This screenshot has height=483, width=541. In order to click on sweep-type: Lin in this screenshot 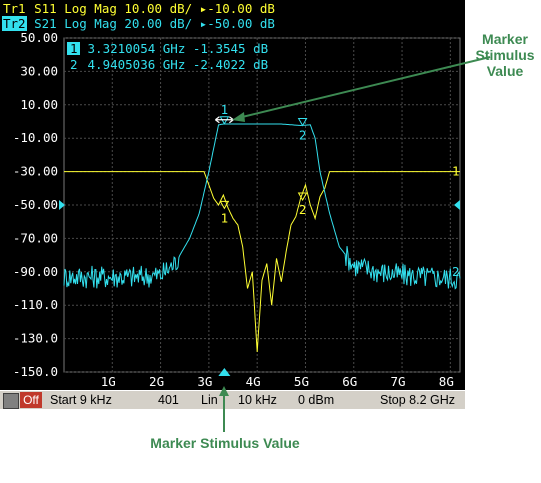, I will do `click(209, 400)`.